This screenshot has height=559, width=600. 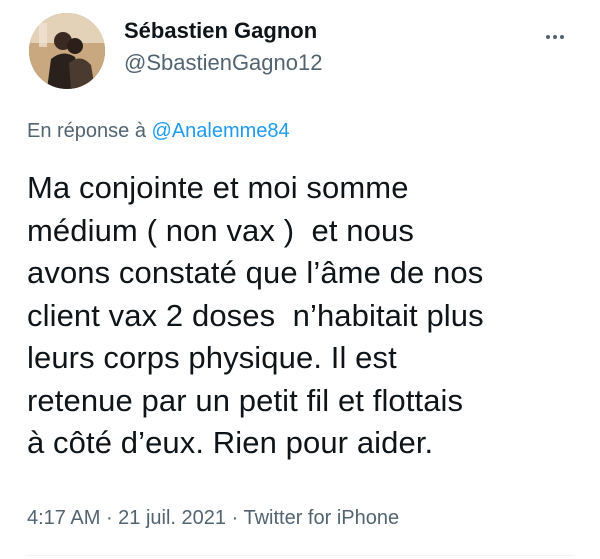 I want to click on divider, so click(x=300, y=555).